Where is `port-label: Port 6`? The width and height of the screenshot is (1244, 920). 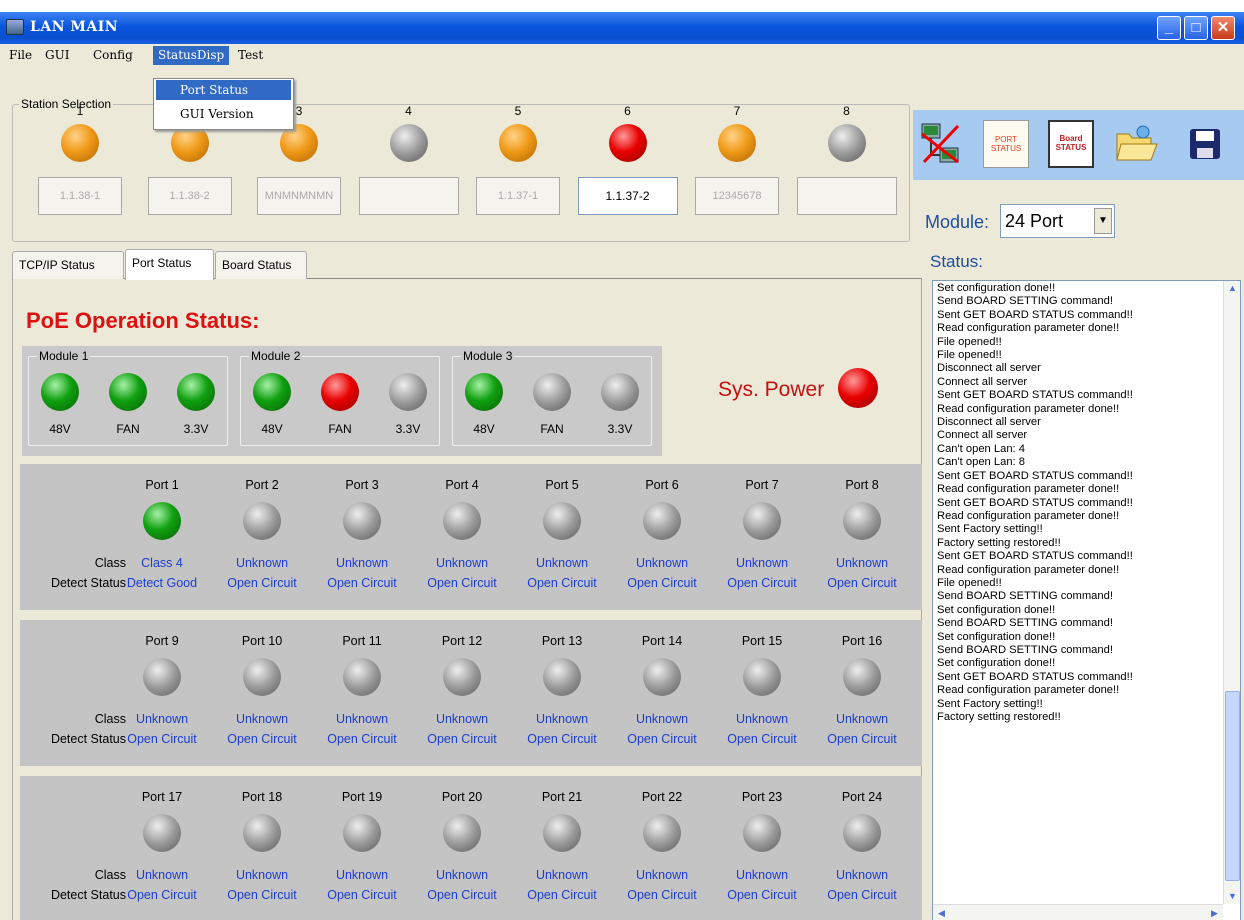 port-label: Port 6 is located at coordinates (662, 485).